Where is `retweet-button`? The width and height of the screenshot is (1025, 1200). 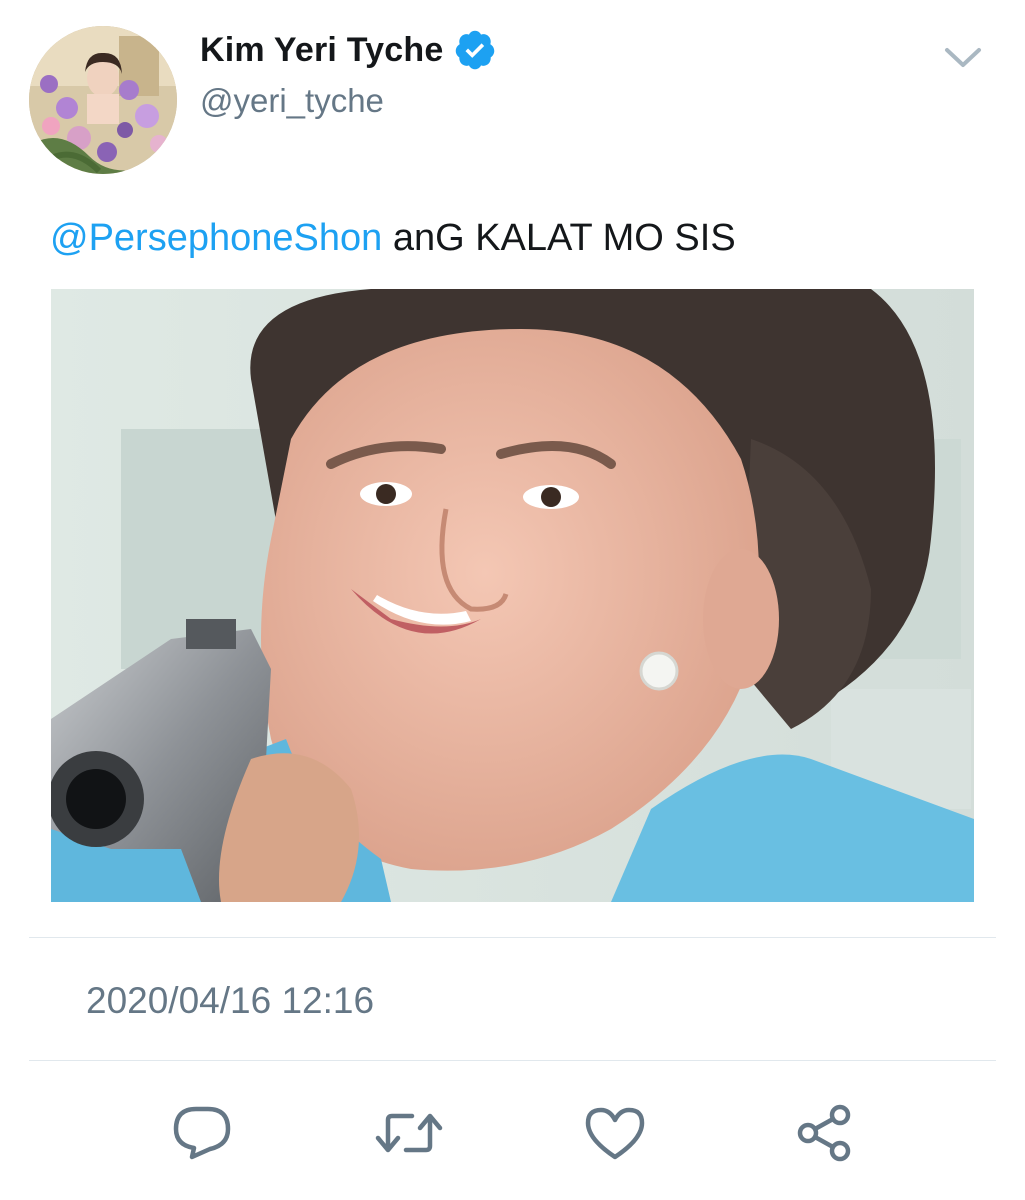
retweet-button is located at coordinates (409, 1133).